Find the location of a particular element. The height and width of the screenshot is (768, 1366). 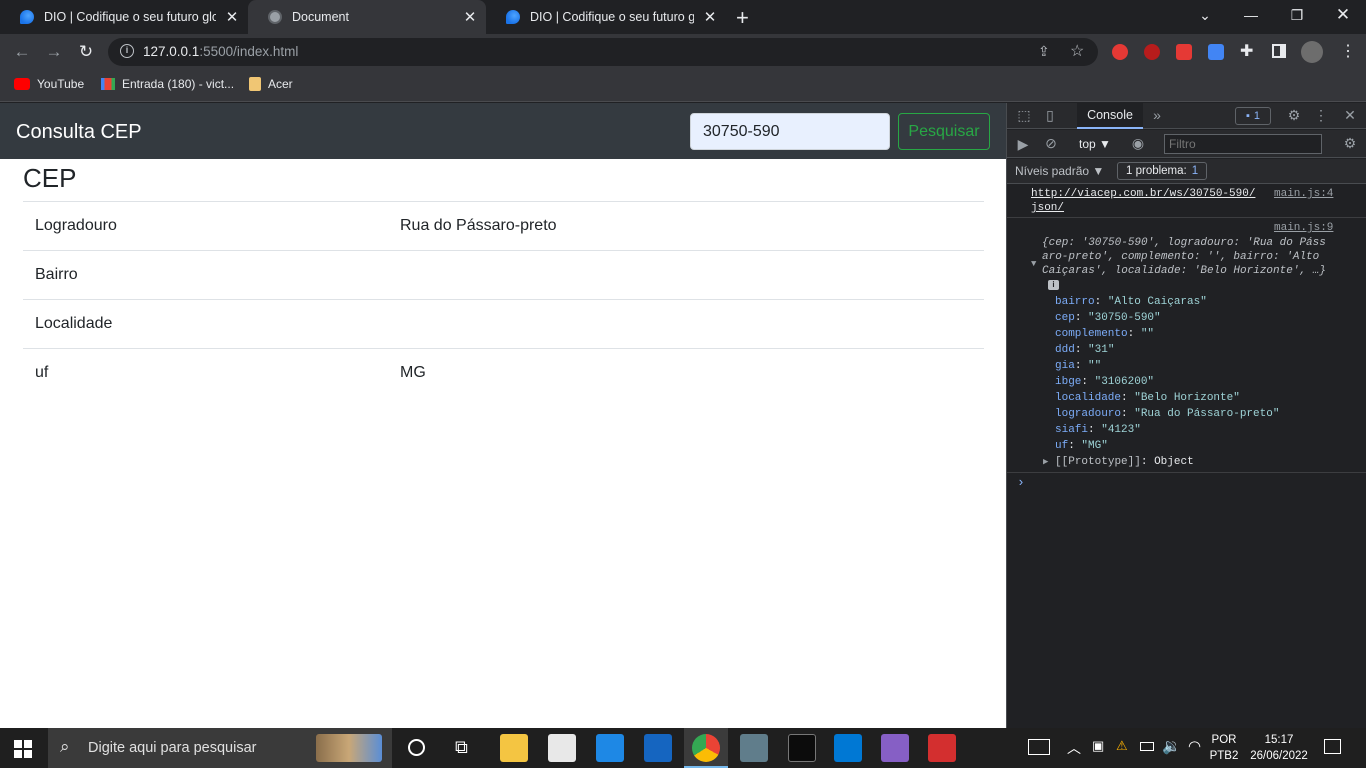

browser-tab-dio-1: DIO | Codifique o seu futuro glob ✕ is located at coordinates (124, 17).